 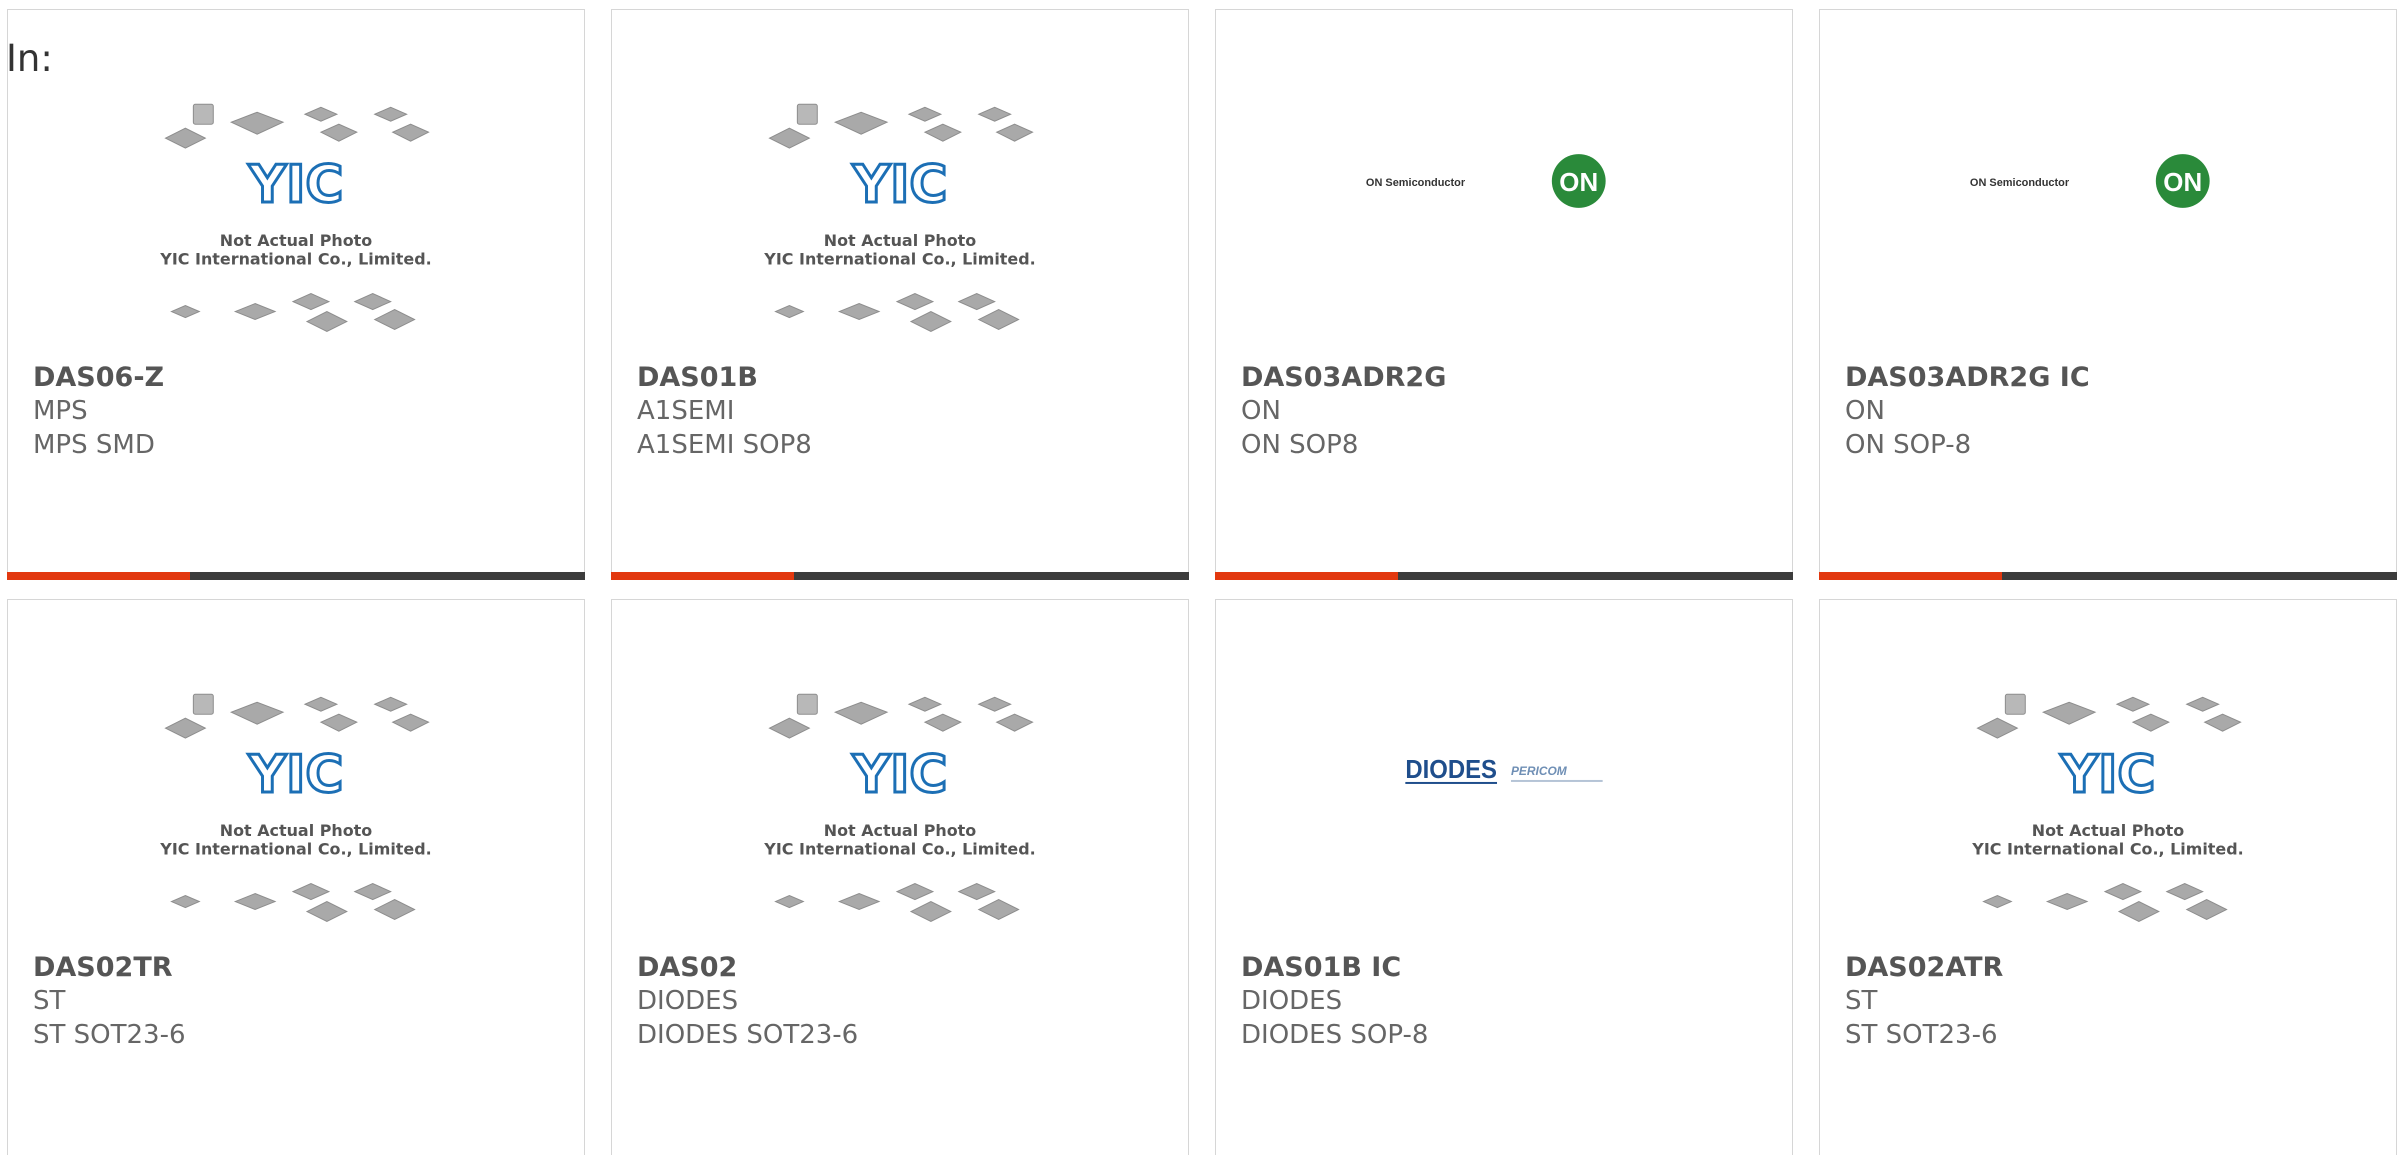 What do you see at coordinates (29, 58) in the screenshot?
I see `in-label: In:` at bounding box center [29, 58].